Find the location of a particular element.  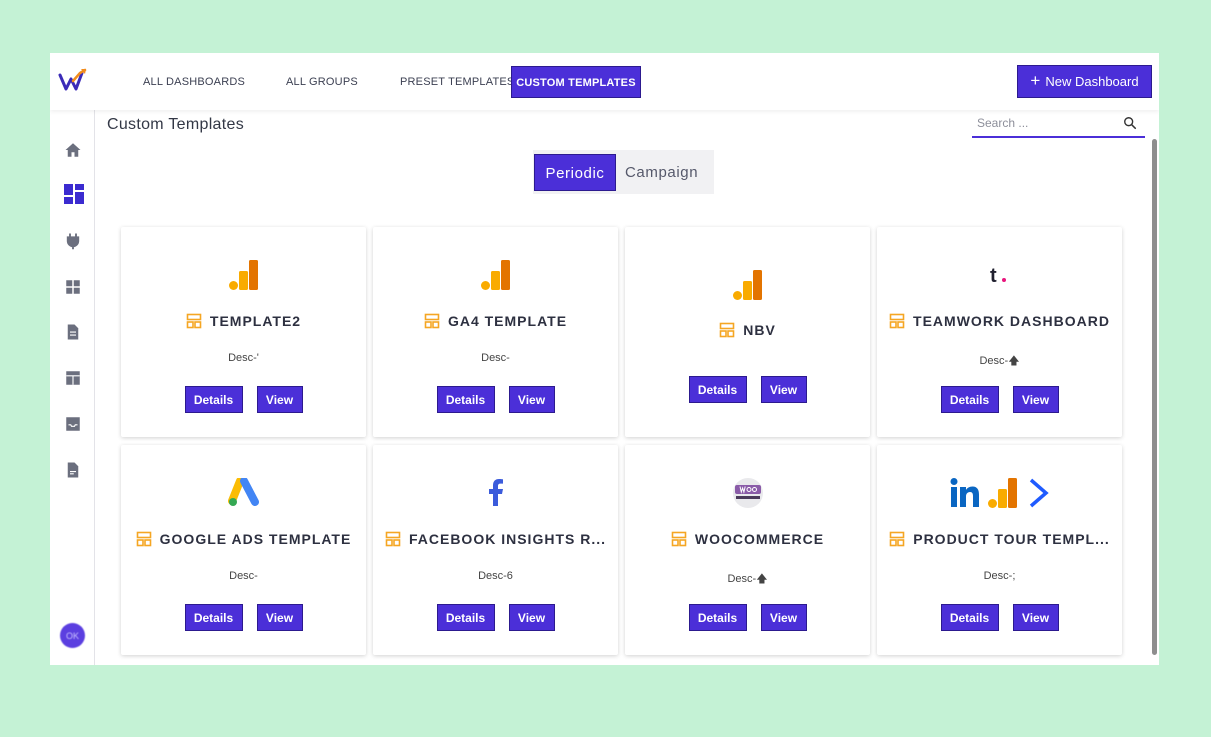

new-dashboard-button: + New Dashboard is located at coordinates (1084, 81).